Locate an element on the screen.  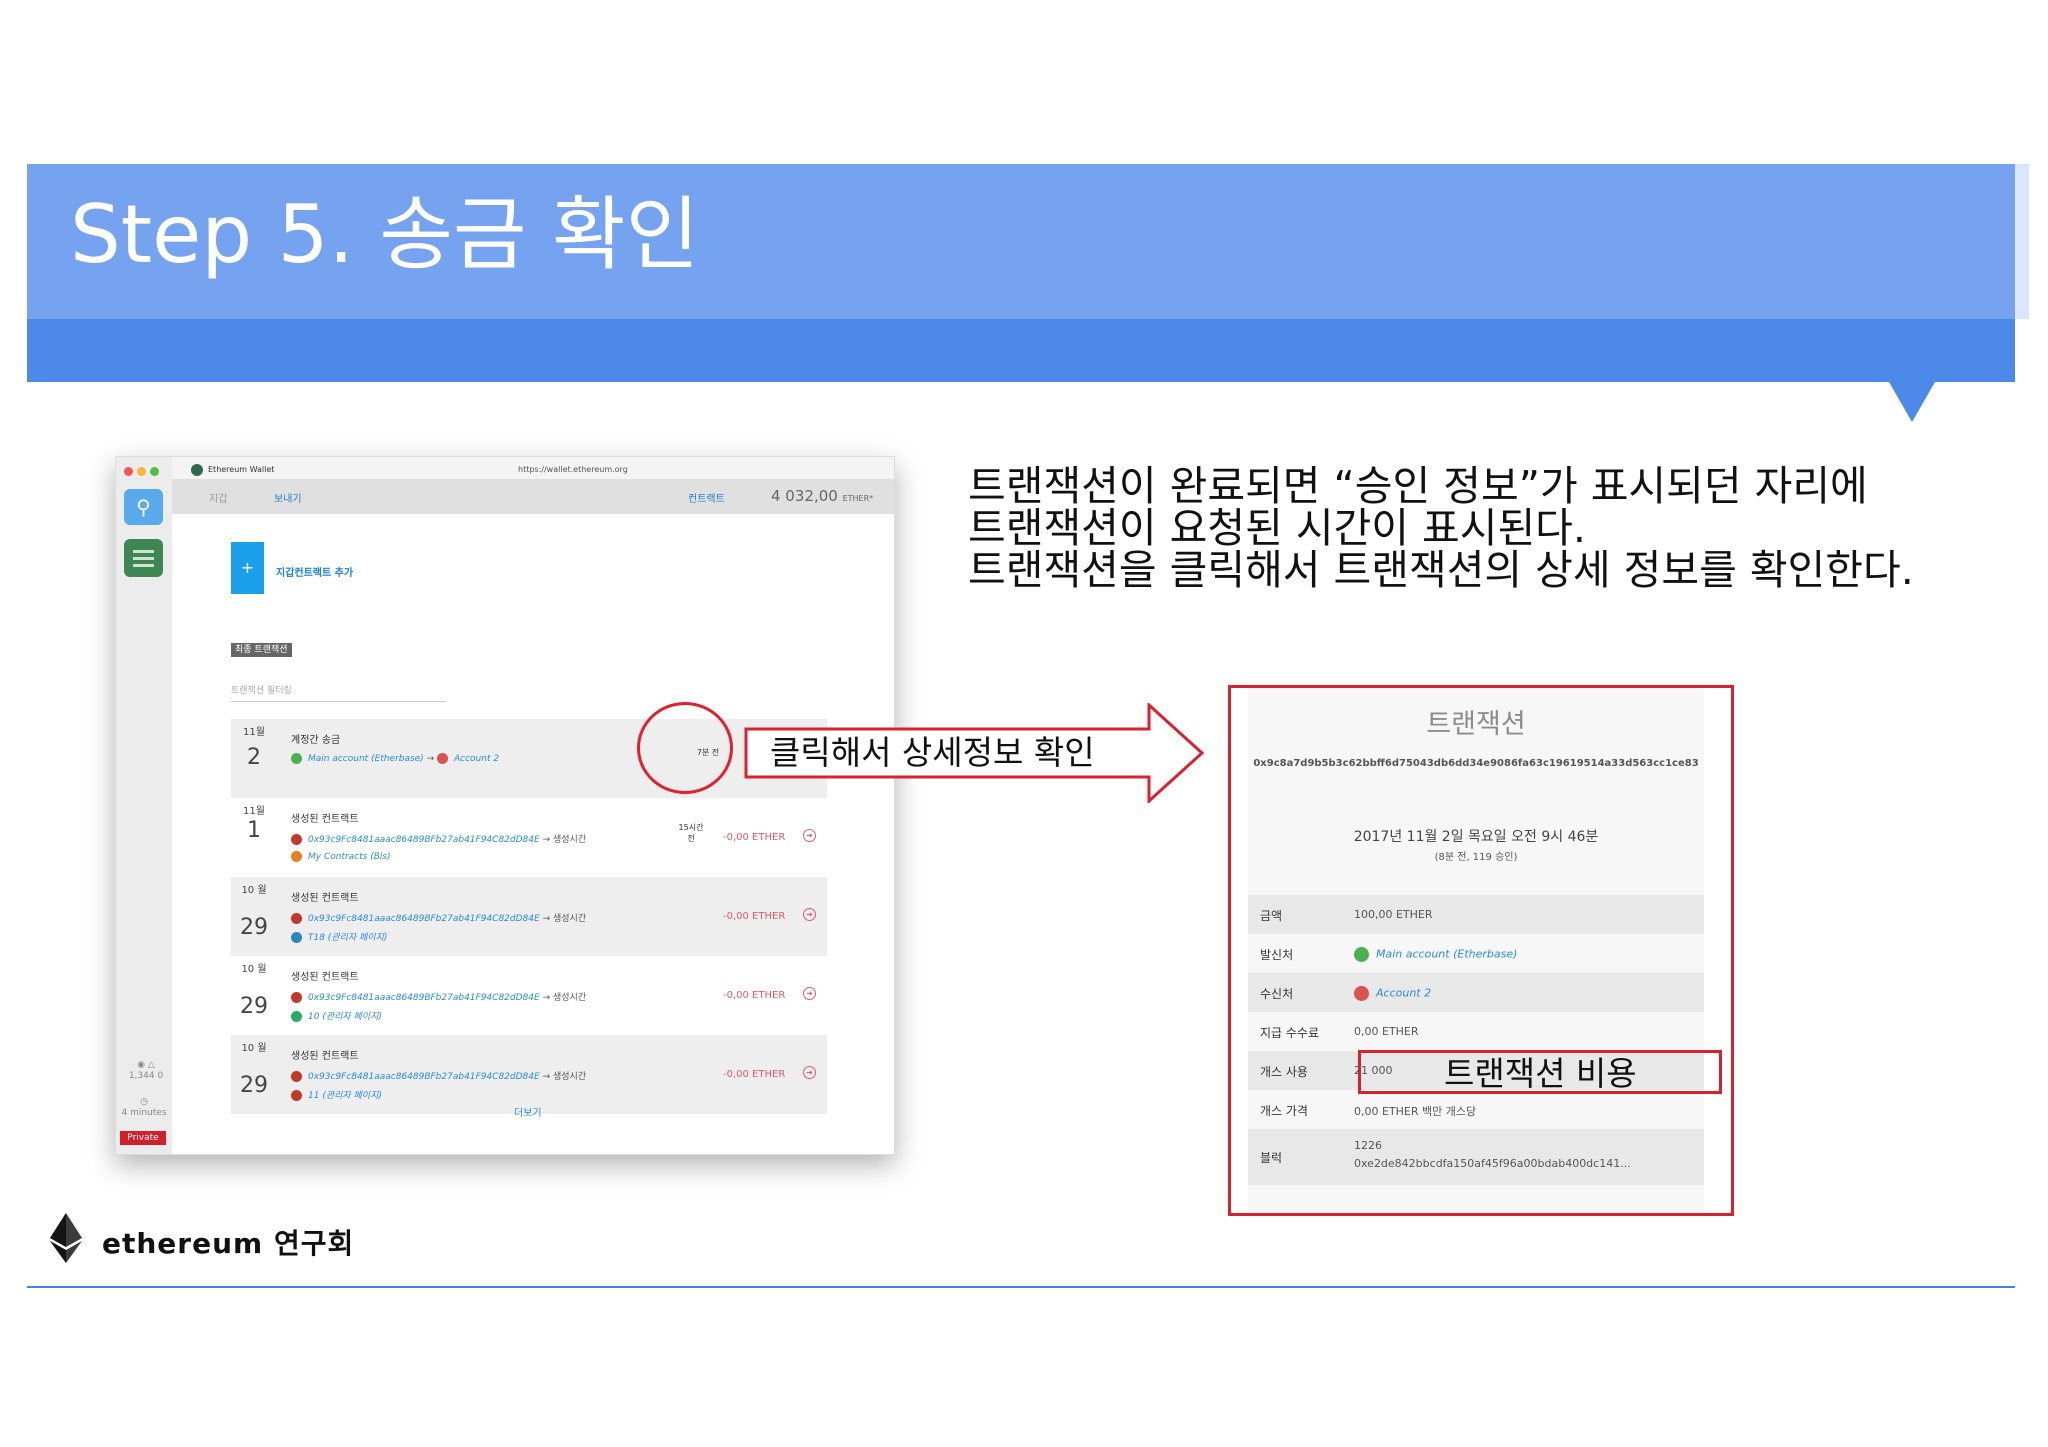
tx-contract: 11 (관리자 페이지) is located at coordinates (336, 1094).